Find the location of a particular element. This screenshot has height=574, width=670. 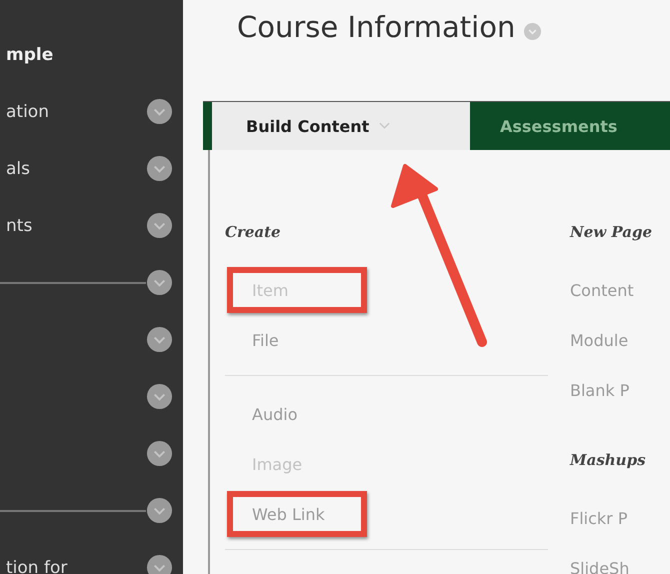

menu-item: Module is located at coordinates (599, 340).